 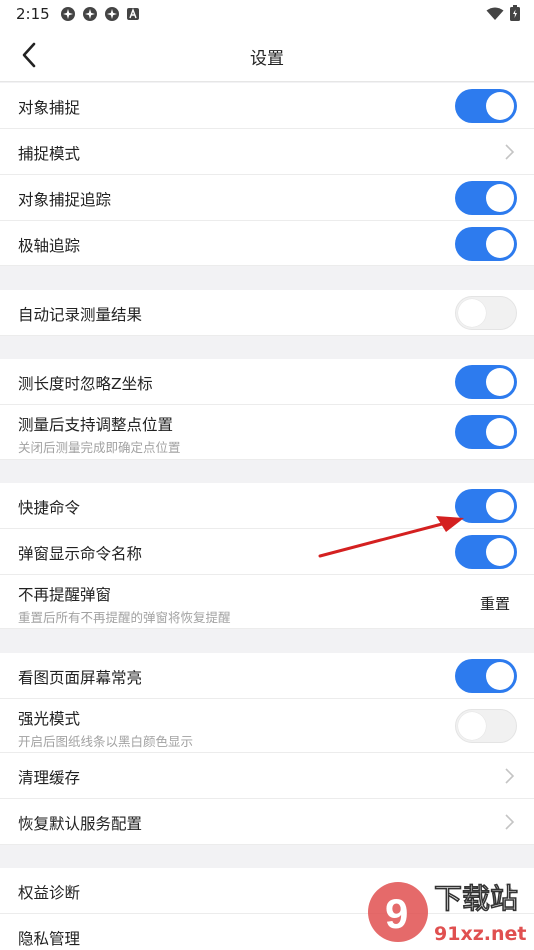 What do you see at coordinates (267, 506) in the screenshot?
I see `setting-row-shortcut: 快捷命令` at bounding box center [267, 506].